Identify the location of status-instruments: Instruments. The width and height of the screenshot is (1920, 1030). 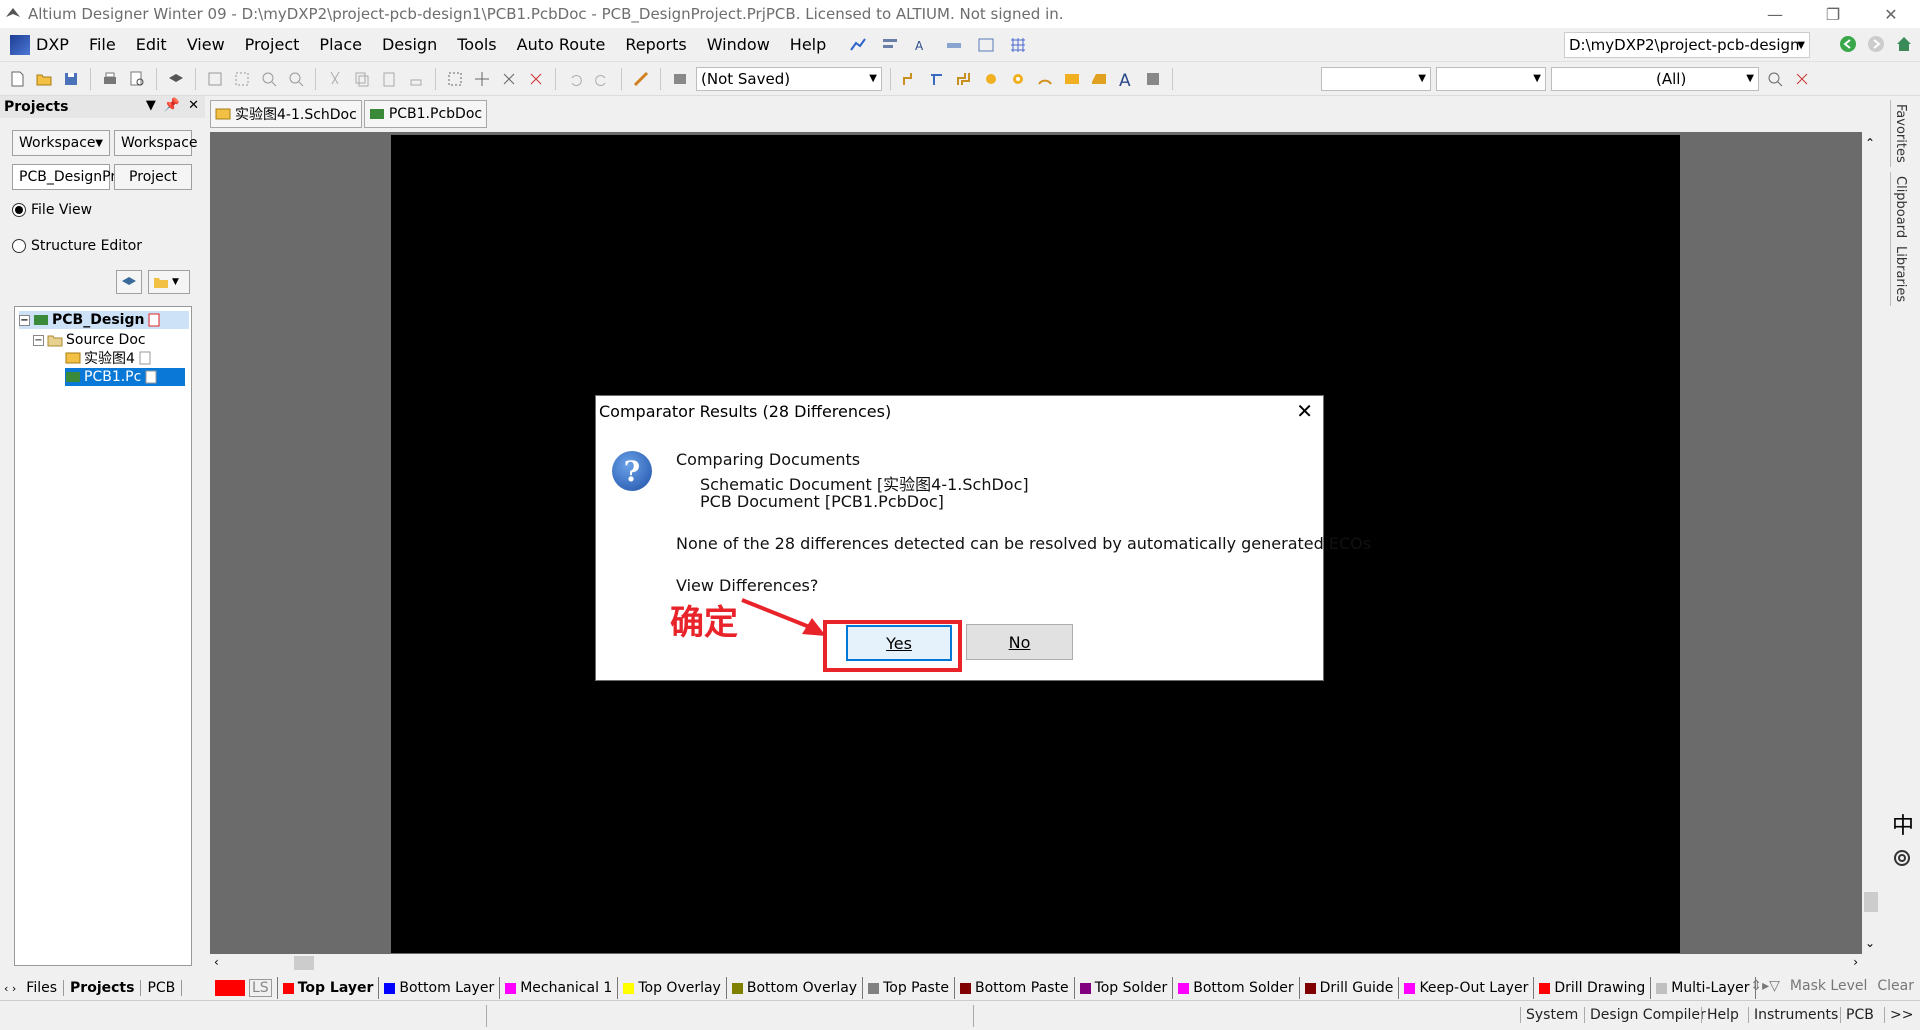
(1795, 1015).